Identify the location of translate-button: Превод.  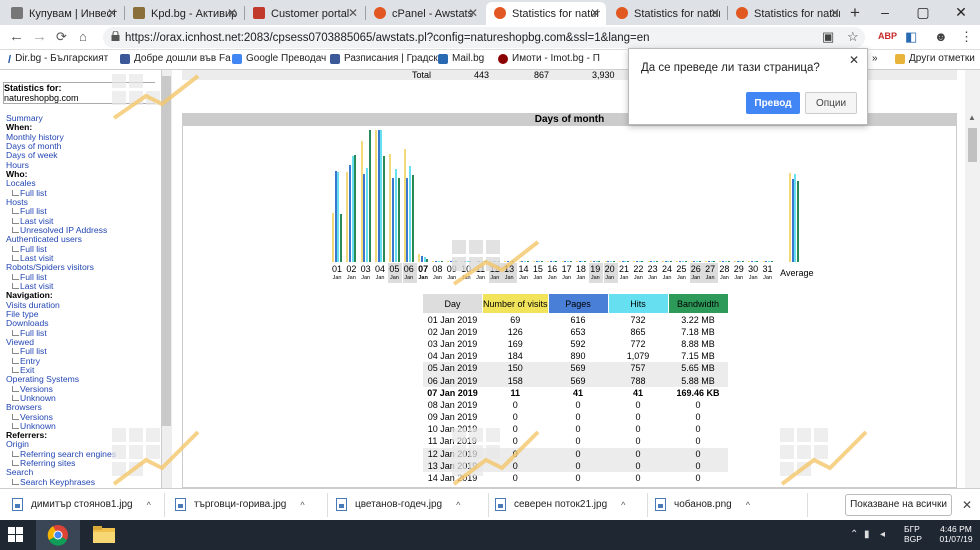
(773, 103).